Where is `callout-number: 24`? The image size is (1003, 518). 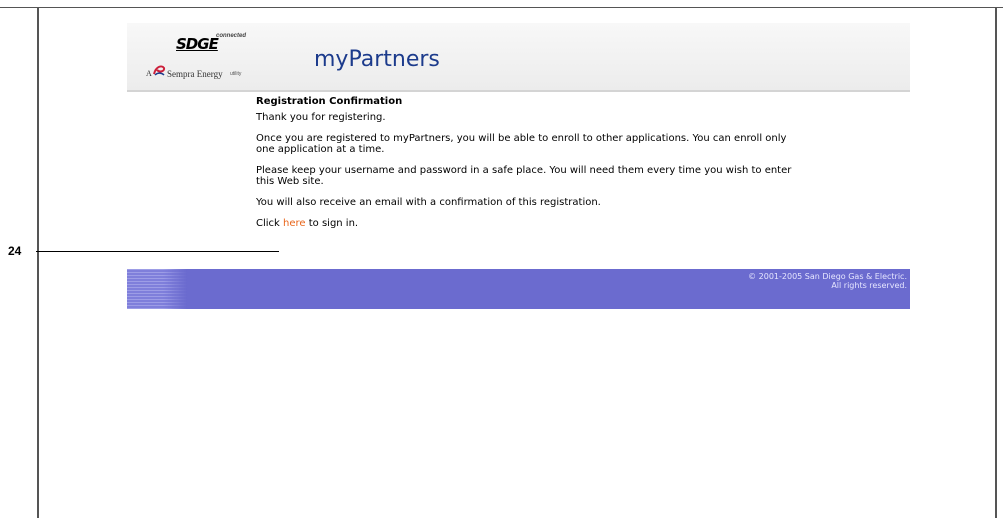 callout-number: 24 is located at coordinates (15, 251).